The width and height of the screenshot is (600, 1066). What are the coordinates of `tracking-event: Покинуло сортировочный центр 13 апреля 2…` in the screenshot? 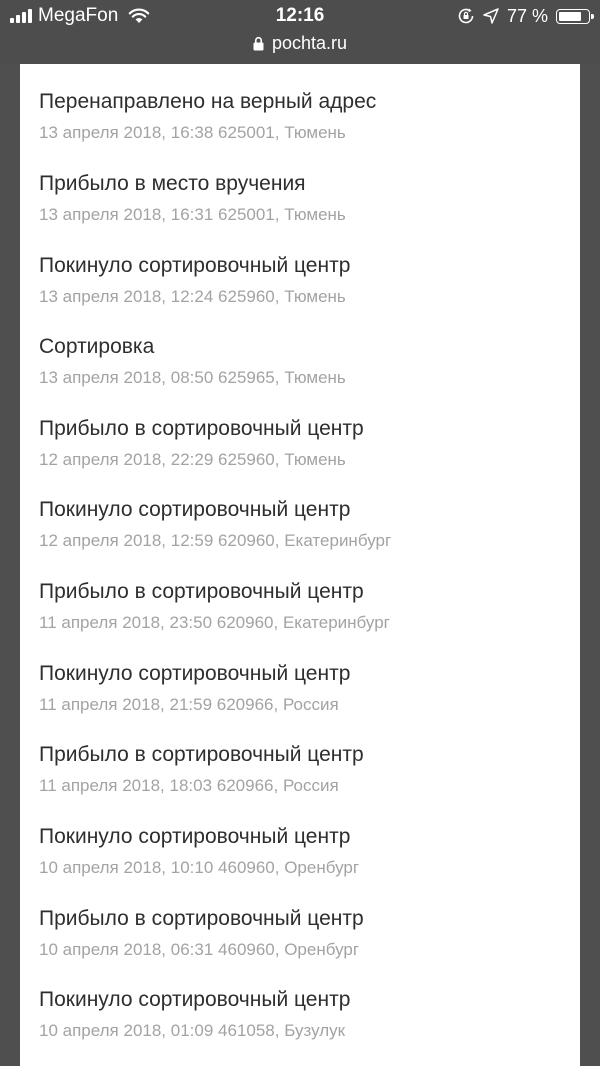 It's located at (304, 280).